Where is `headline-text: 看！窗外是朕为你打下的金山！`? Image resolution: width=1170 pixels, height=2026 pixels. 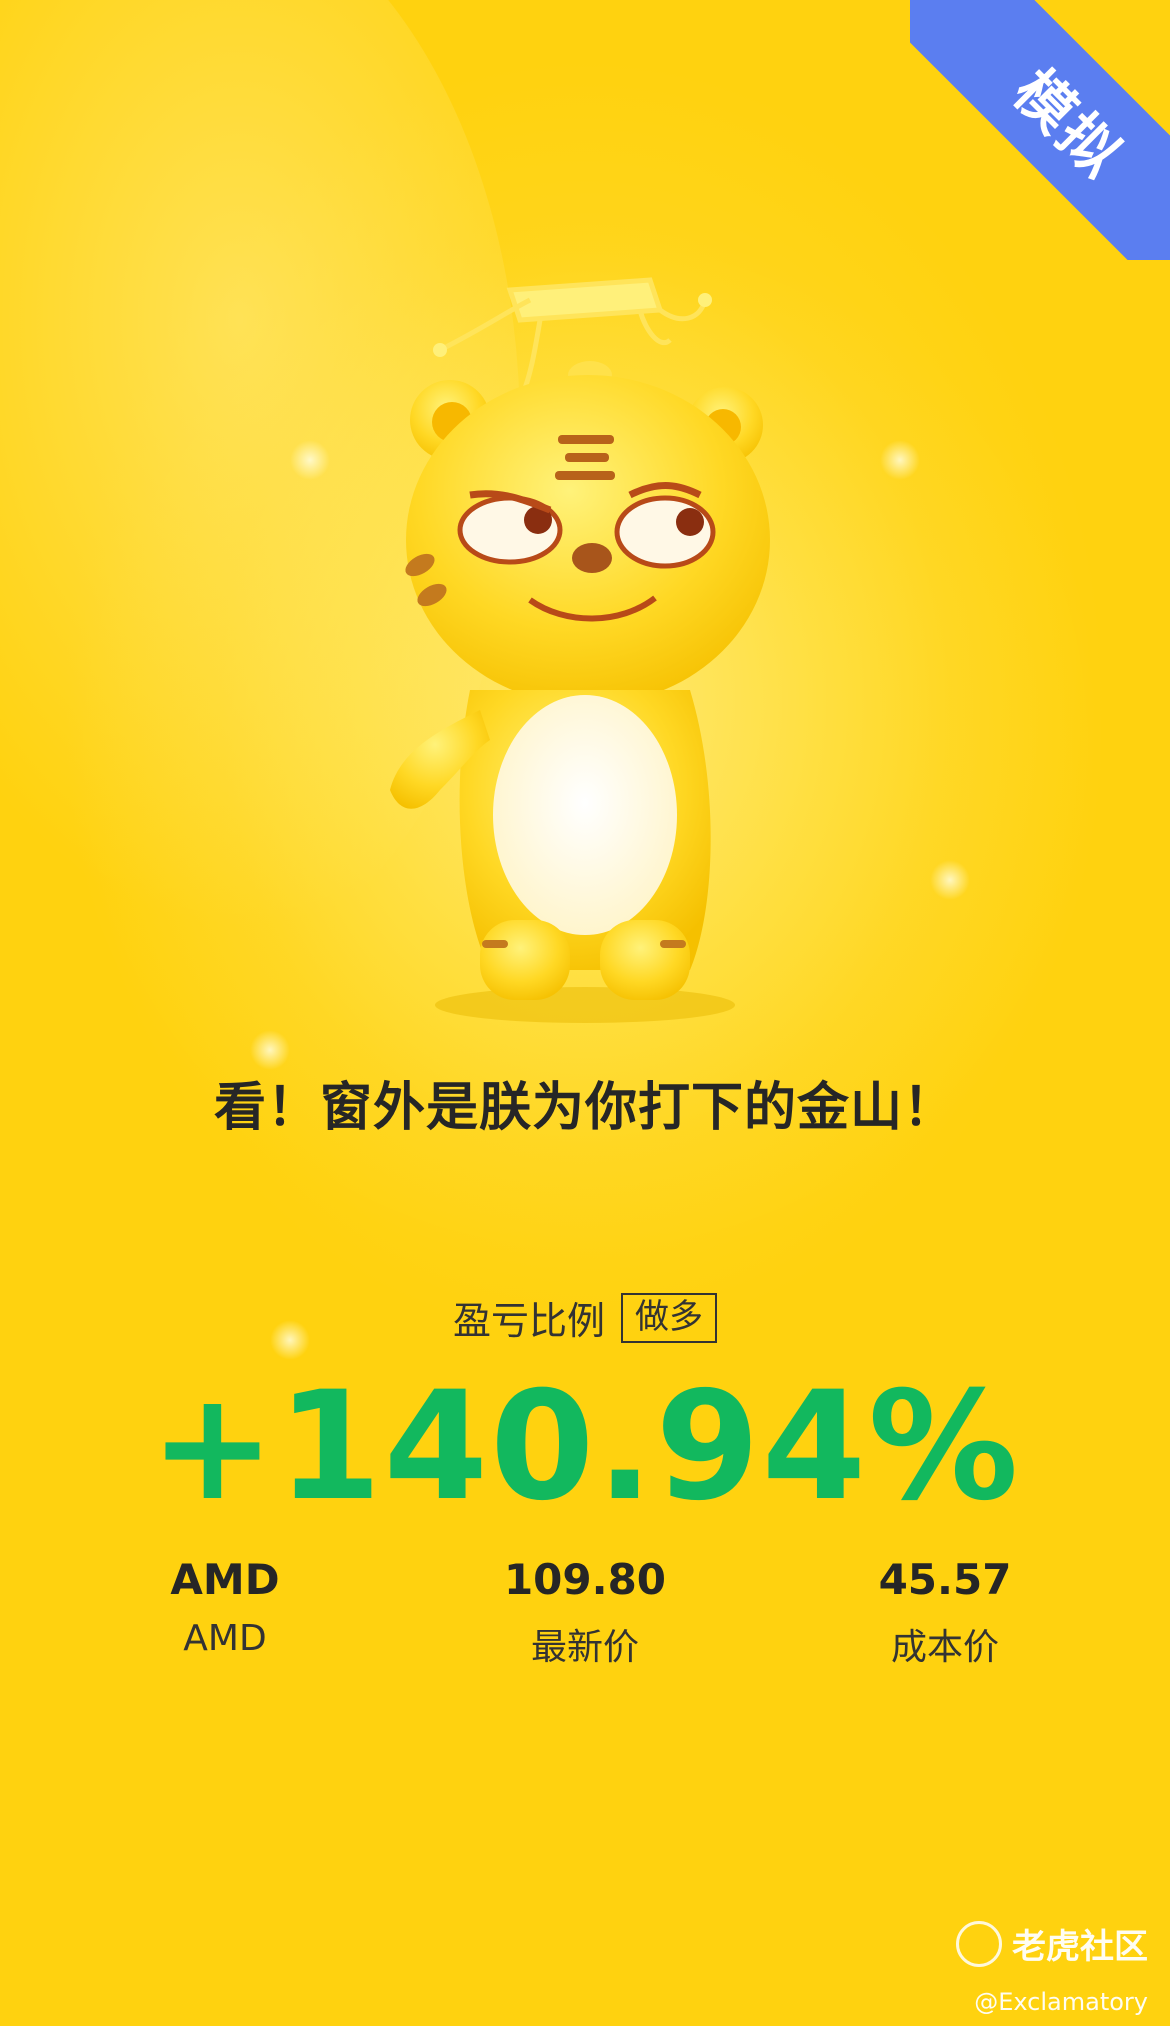
headline-text: 看！窗外是朕为你打下的金山！ is located at coordinates (584, 1108).